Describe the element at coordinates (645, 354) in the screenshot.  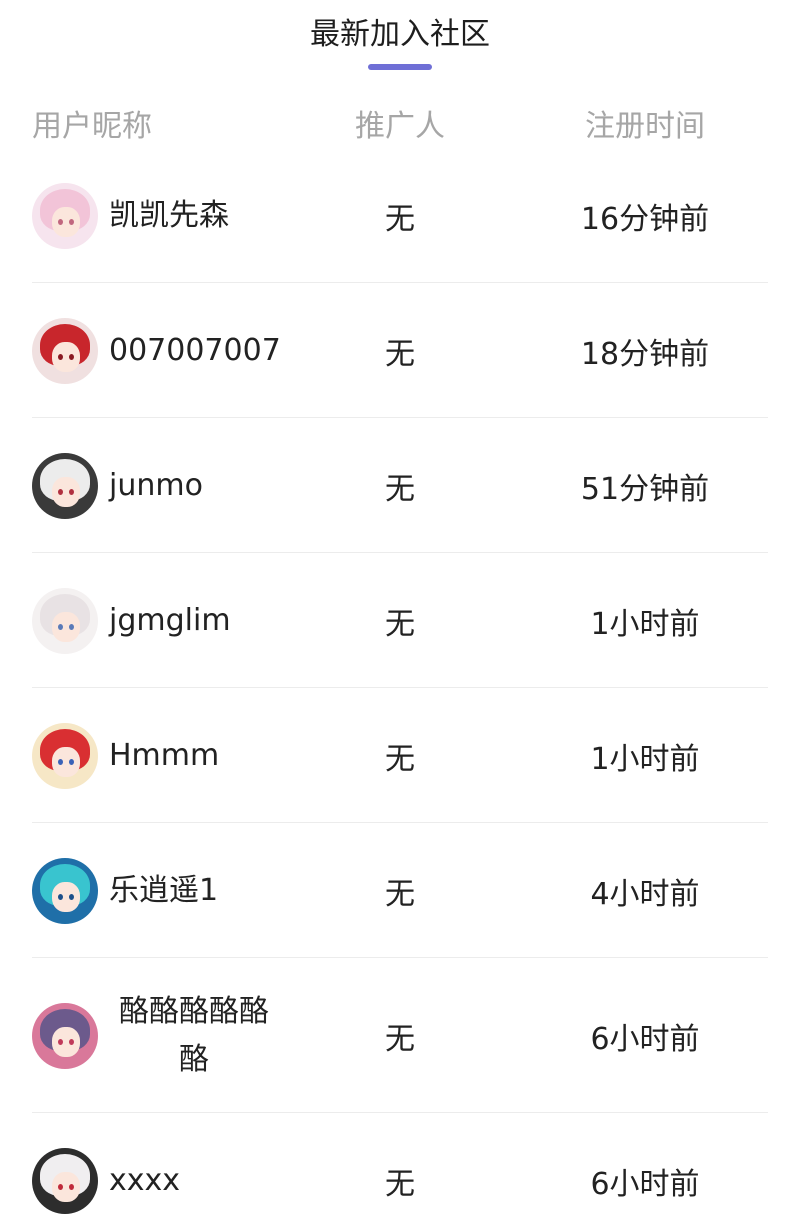
I see `register-time: 18分钟前` at that location.